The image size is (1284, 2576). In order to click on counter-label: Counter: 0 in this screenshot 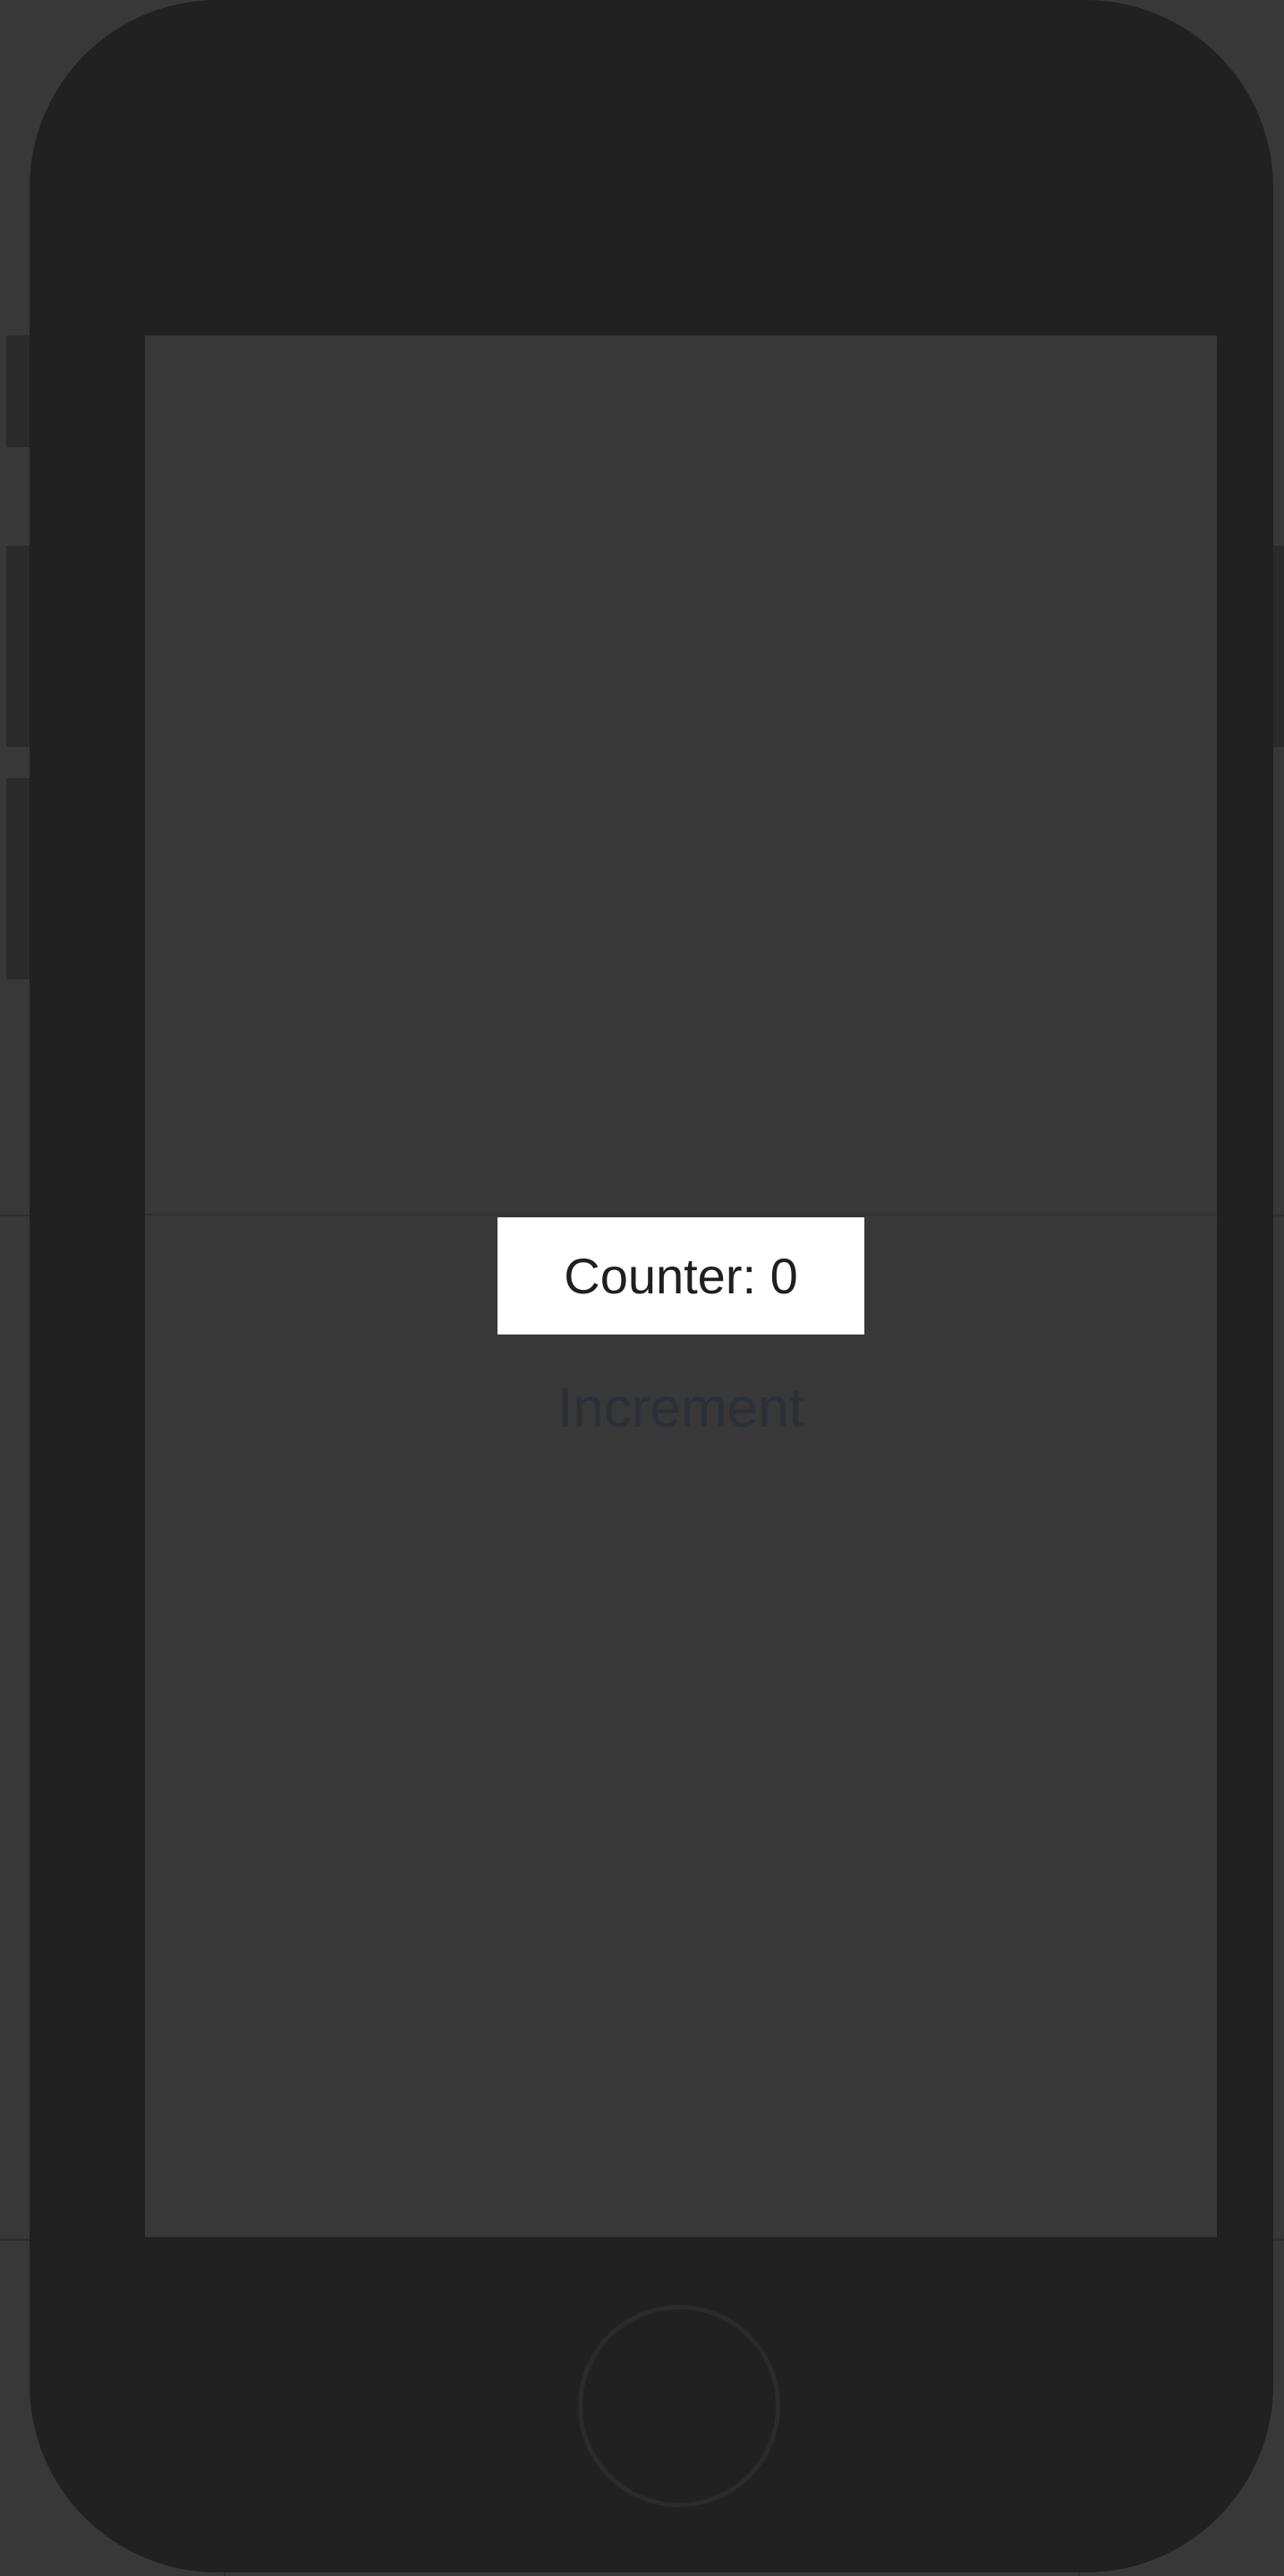, I will do `click(680, 1276)`.